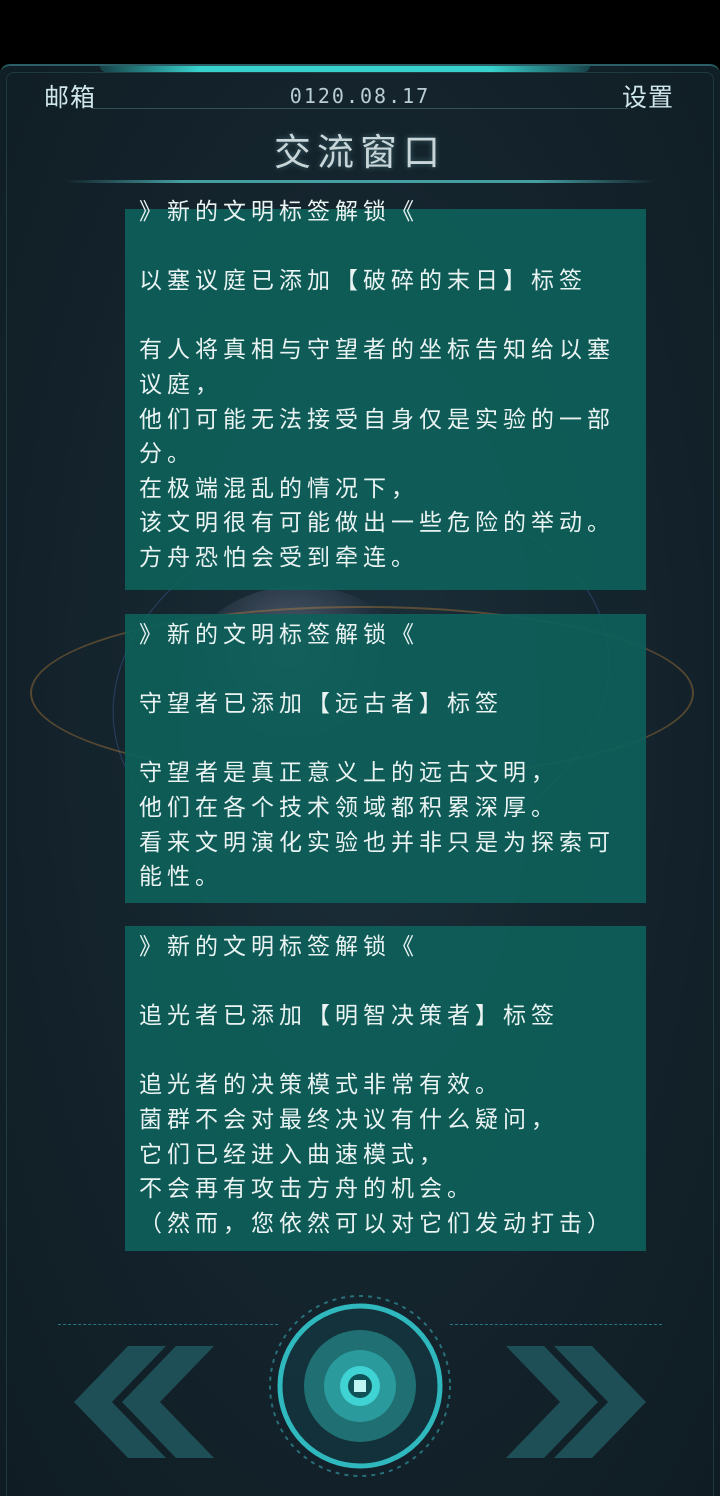 The width and height of the screenshot is (720, 1496). What do you see at coordinates (576, 1402) in the screenshot?
I see `double-chevron-right-icon` at bounding box center [576, 1402].